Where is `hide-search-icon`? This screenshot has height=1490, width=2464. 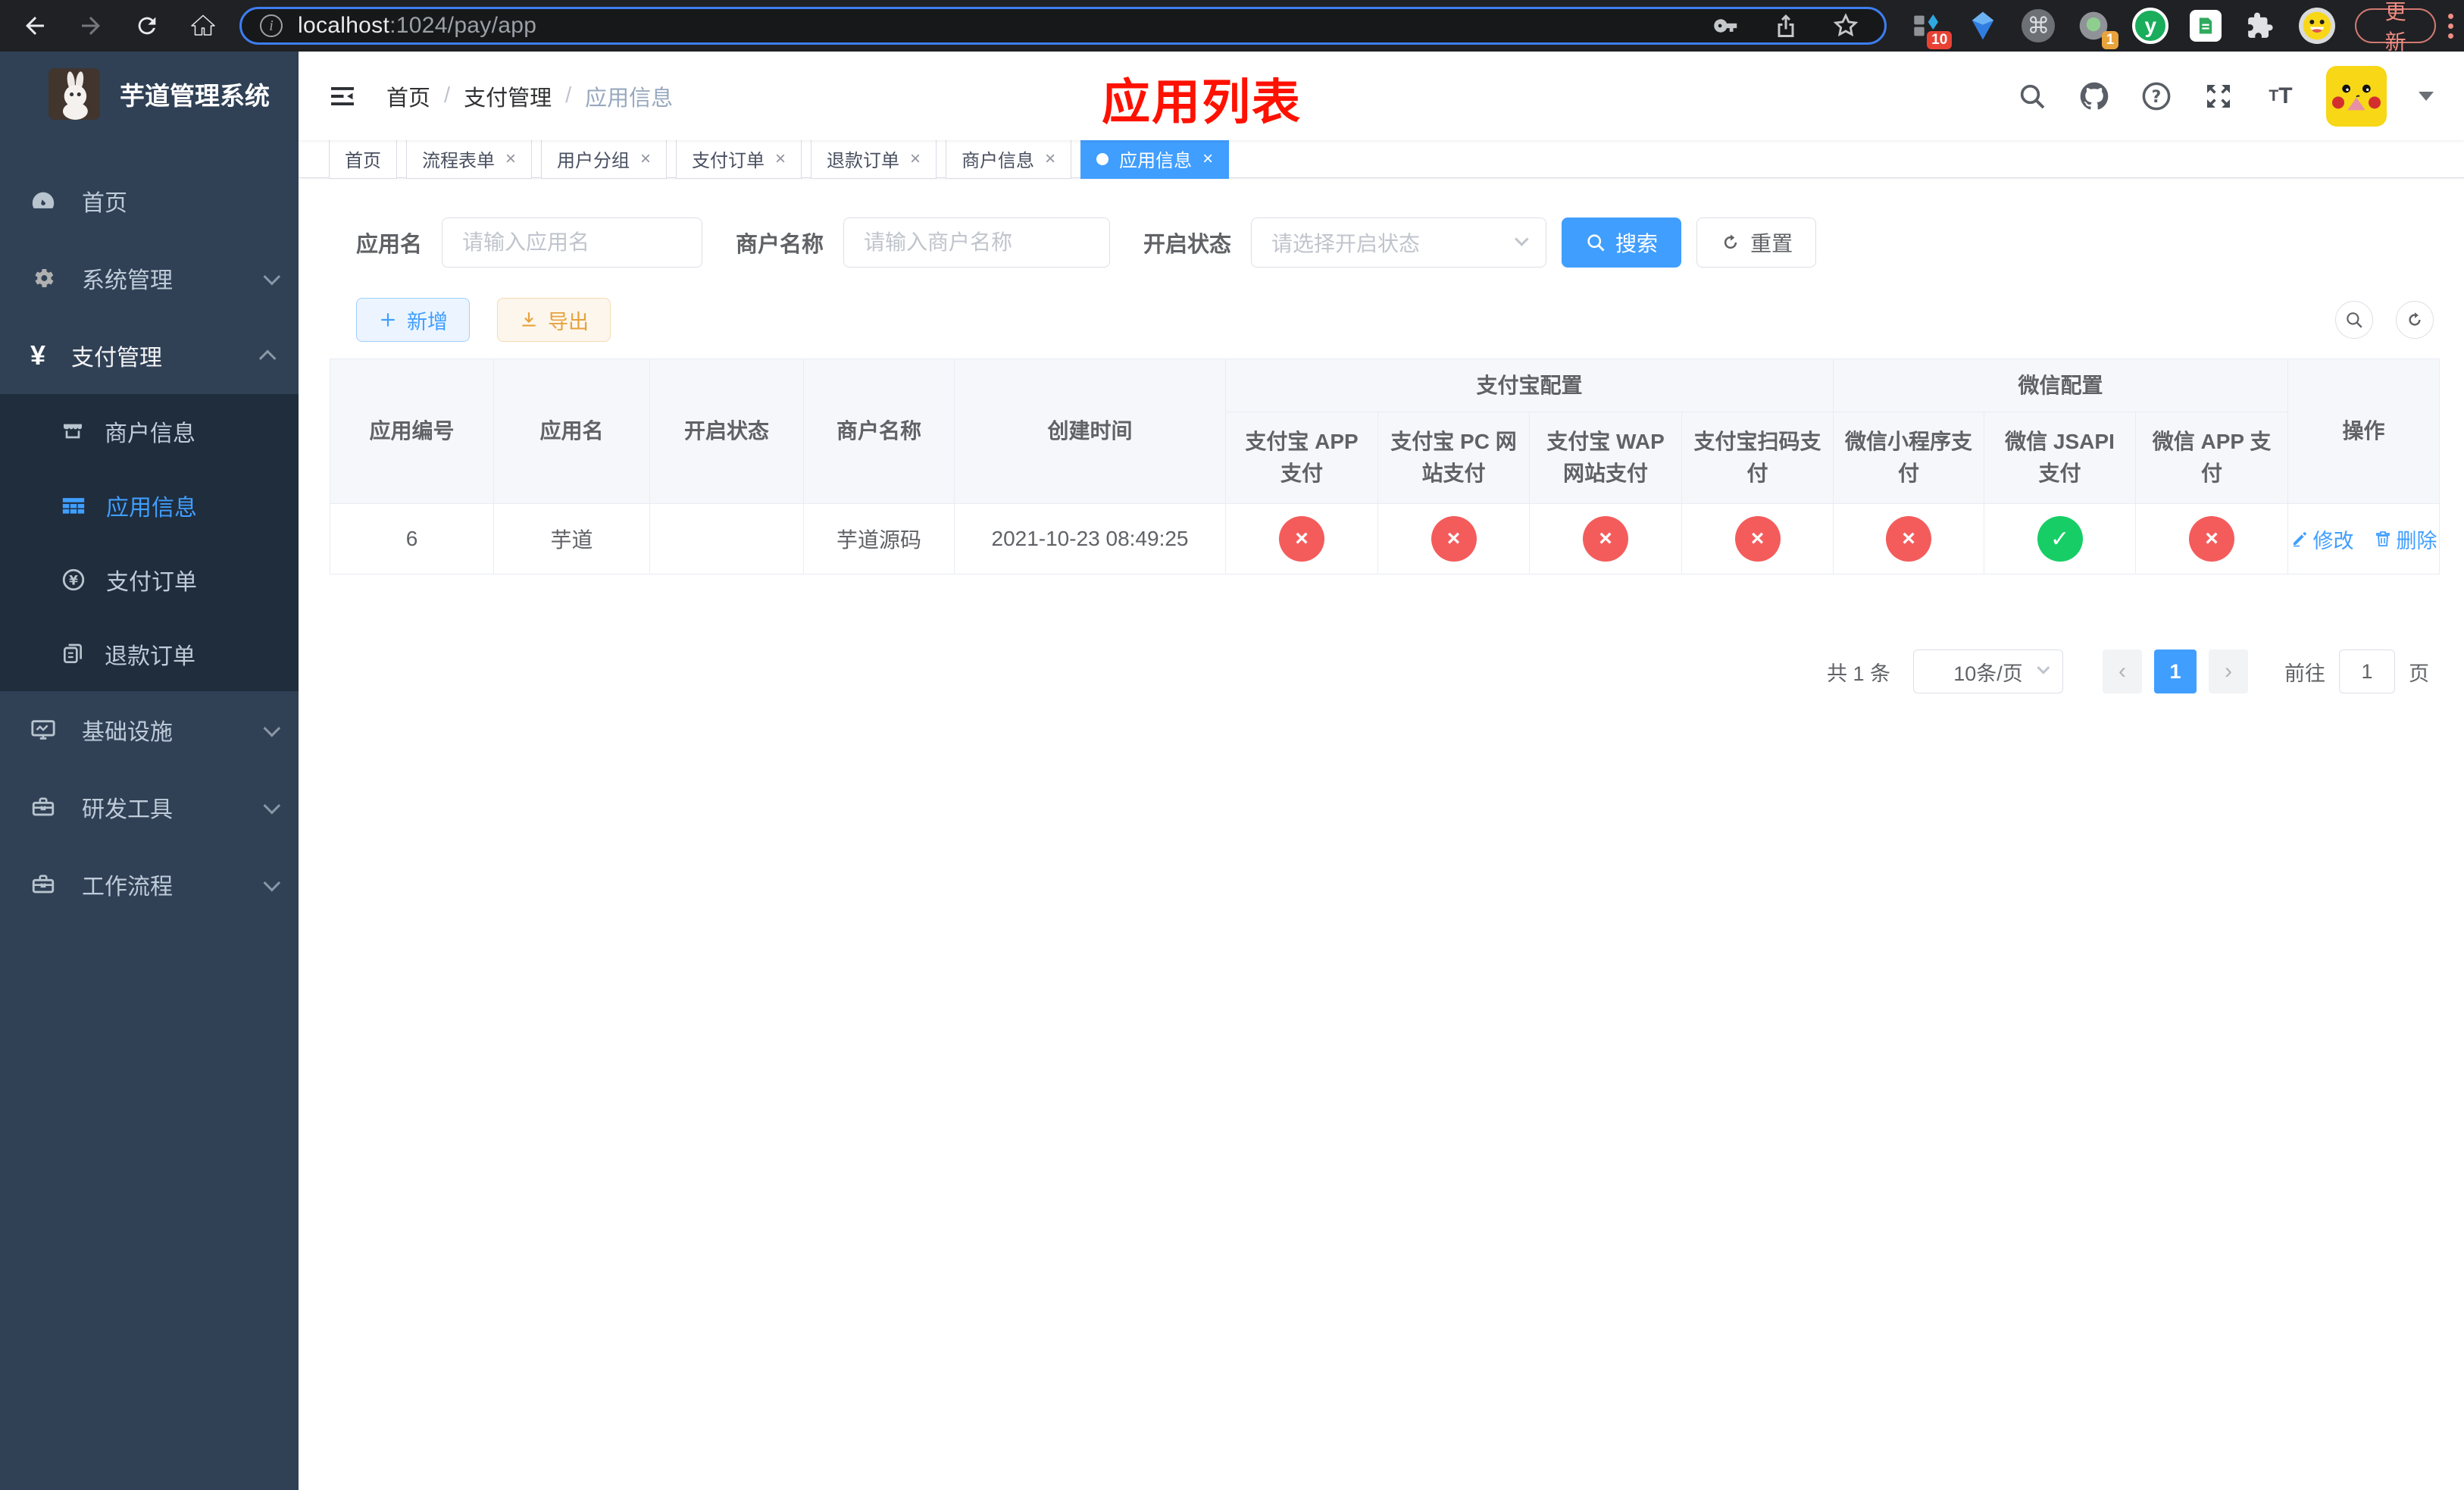 hide-search-icon is located at coordinates (2354, 320).